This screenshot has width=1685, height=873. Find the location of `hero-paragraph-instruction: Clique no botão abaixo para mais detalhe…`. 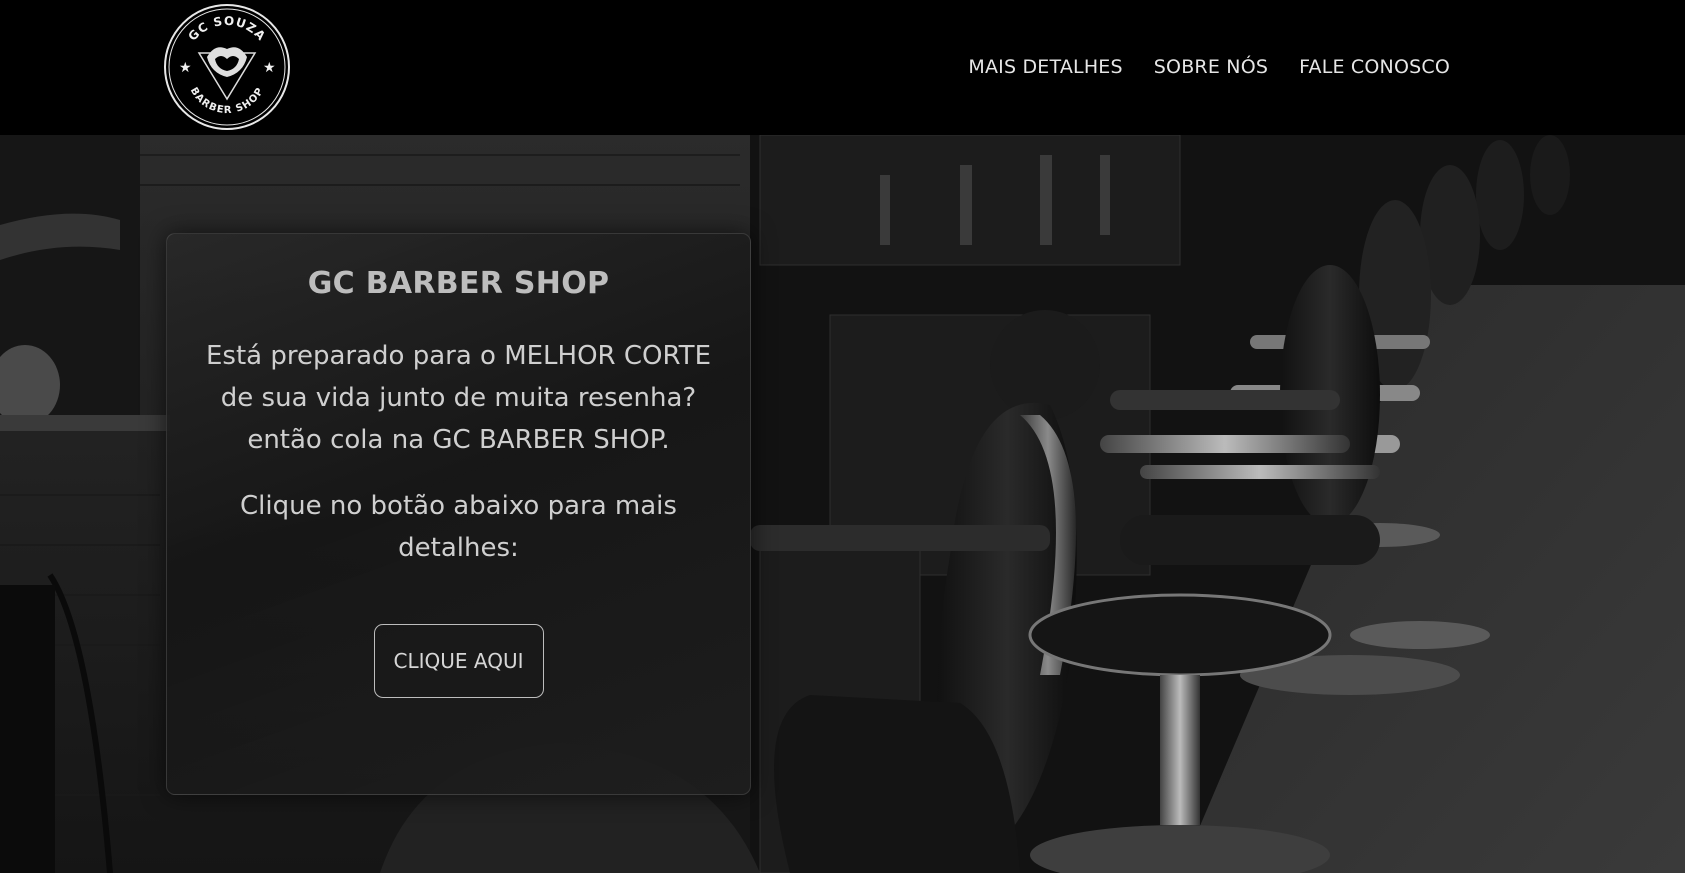

hero-paragraph-instruction: Clique no botão abaixo para mais detalhe… is located at coordinates (458, 527).